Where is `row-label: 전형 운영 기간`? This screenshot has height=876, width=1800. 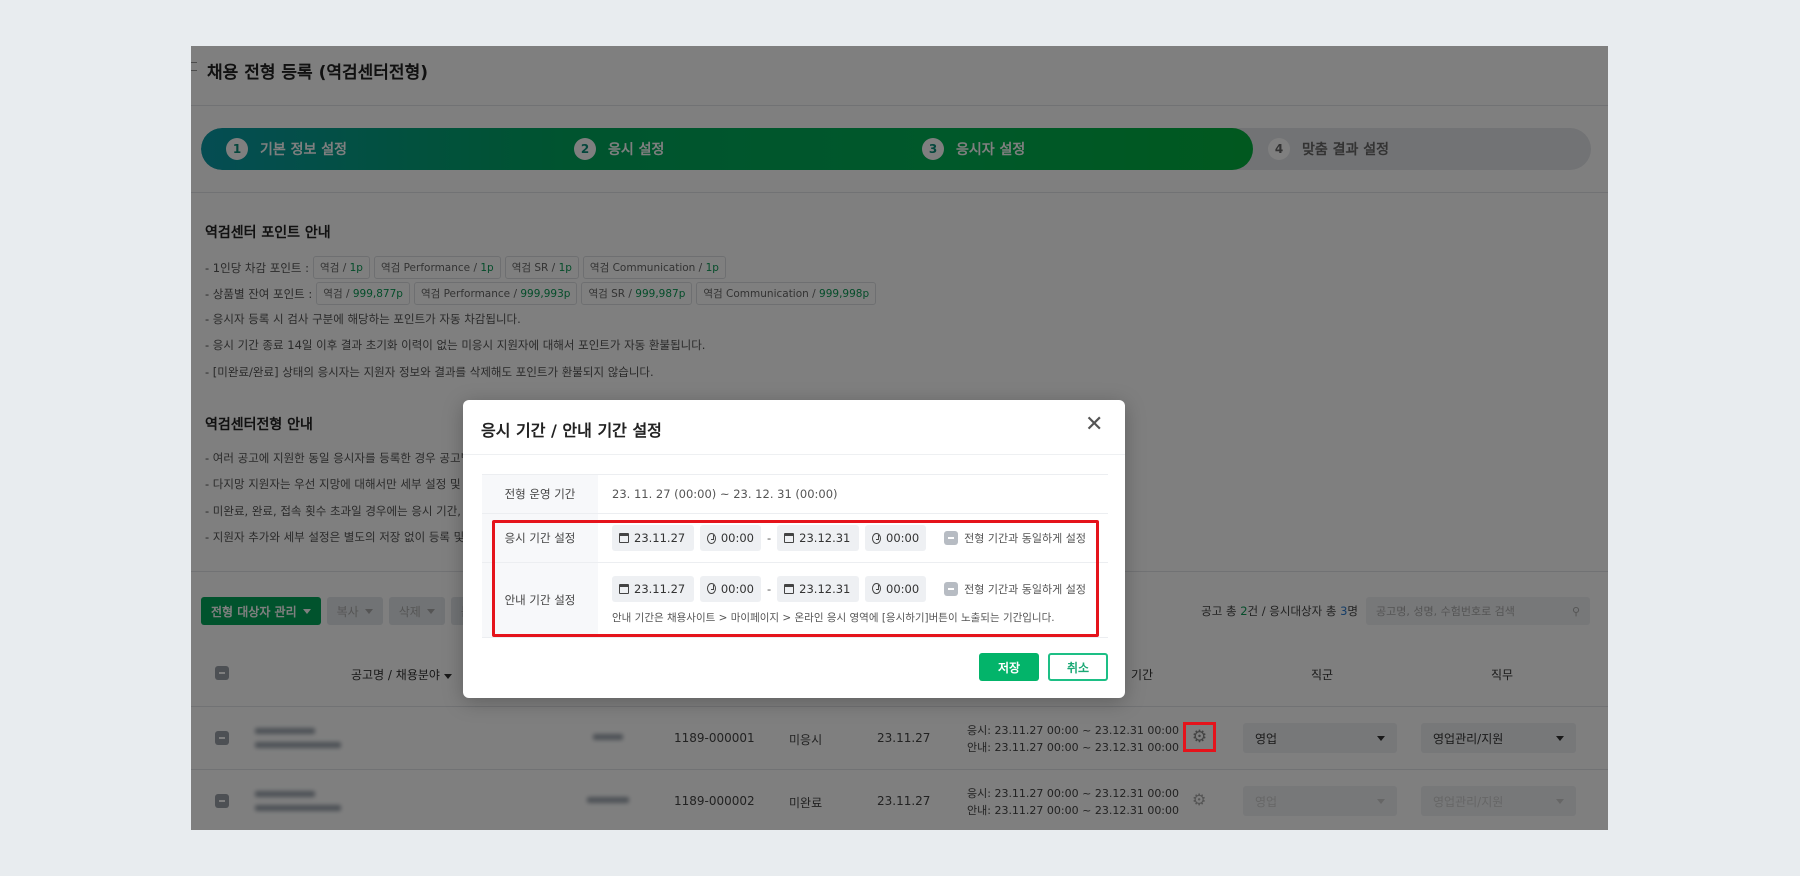 row-label: 전형 운영 기간 is located at coordinates (540, 494).